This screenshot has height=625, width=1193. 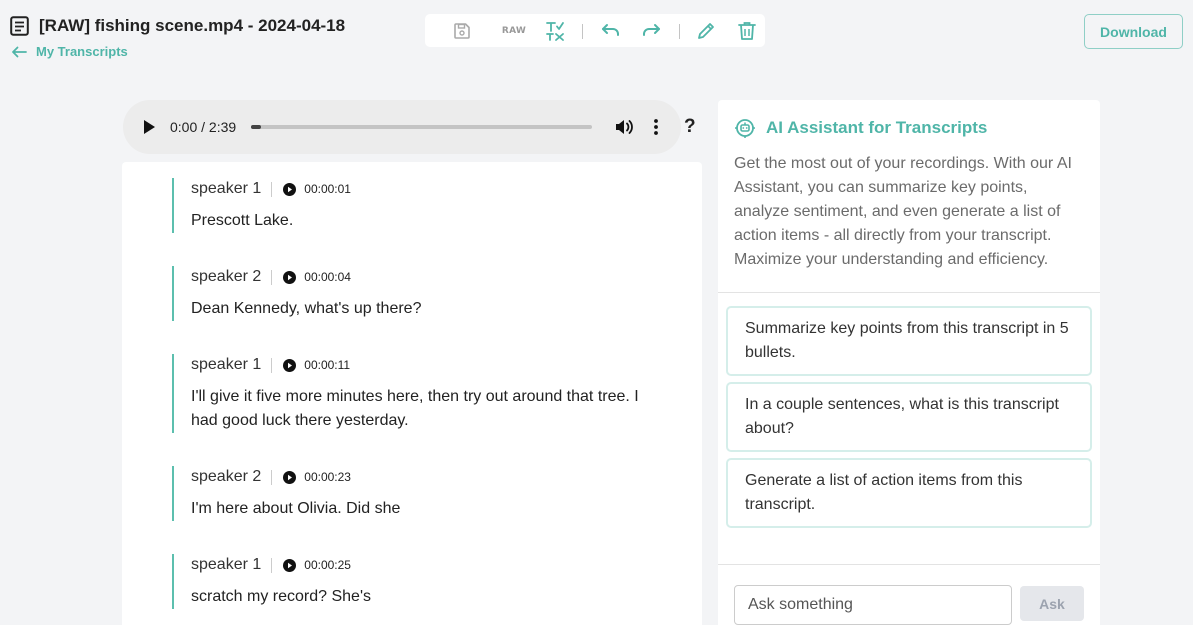 I want to click on download-button: Download, so click(x=1133, y=31).